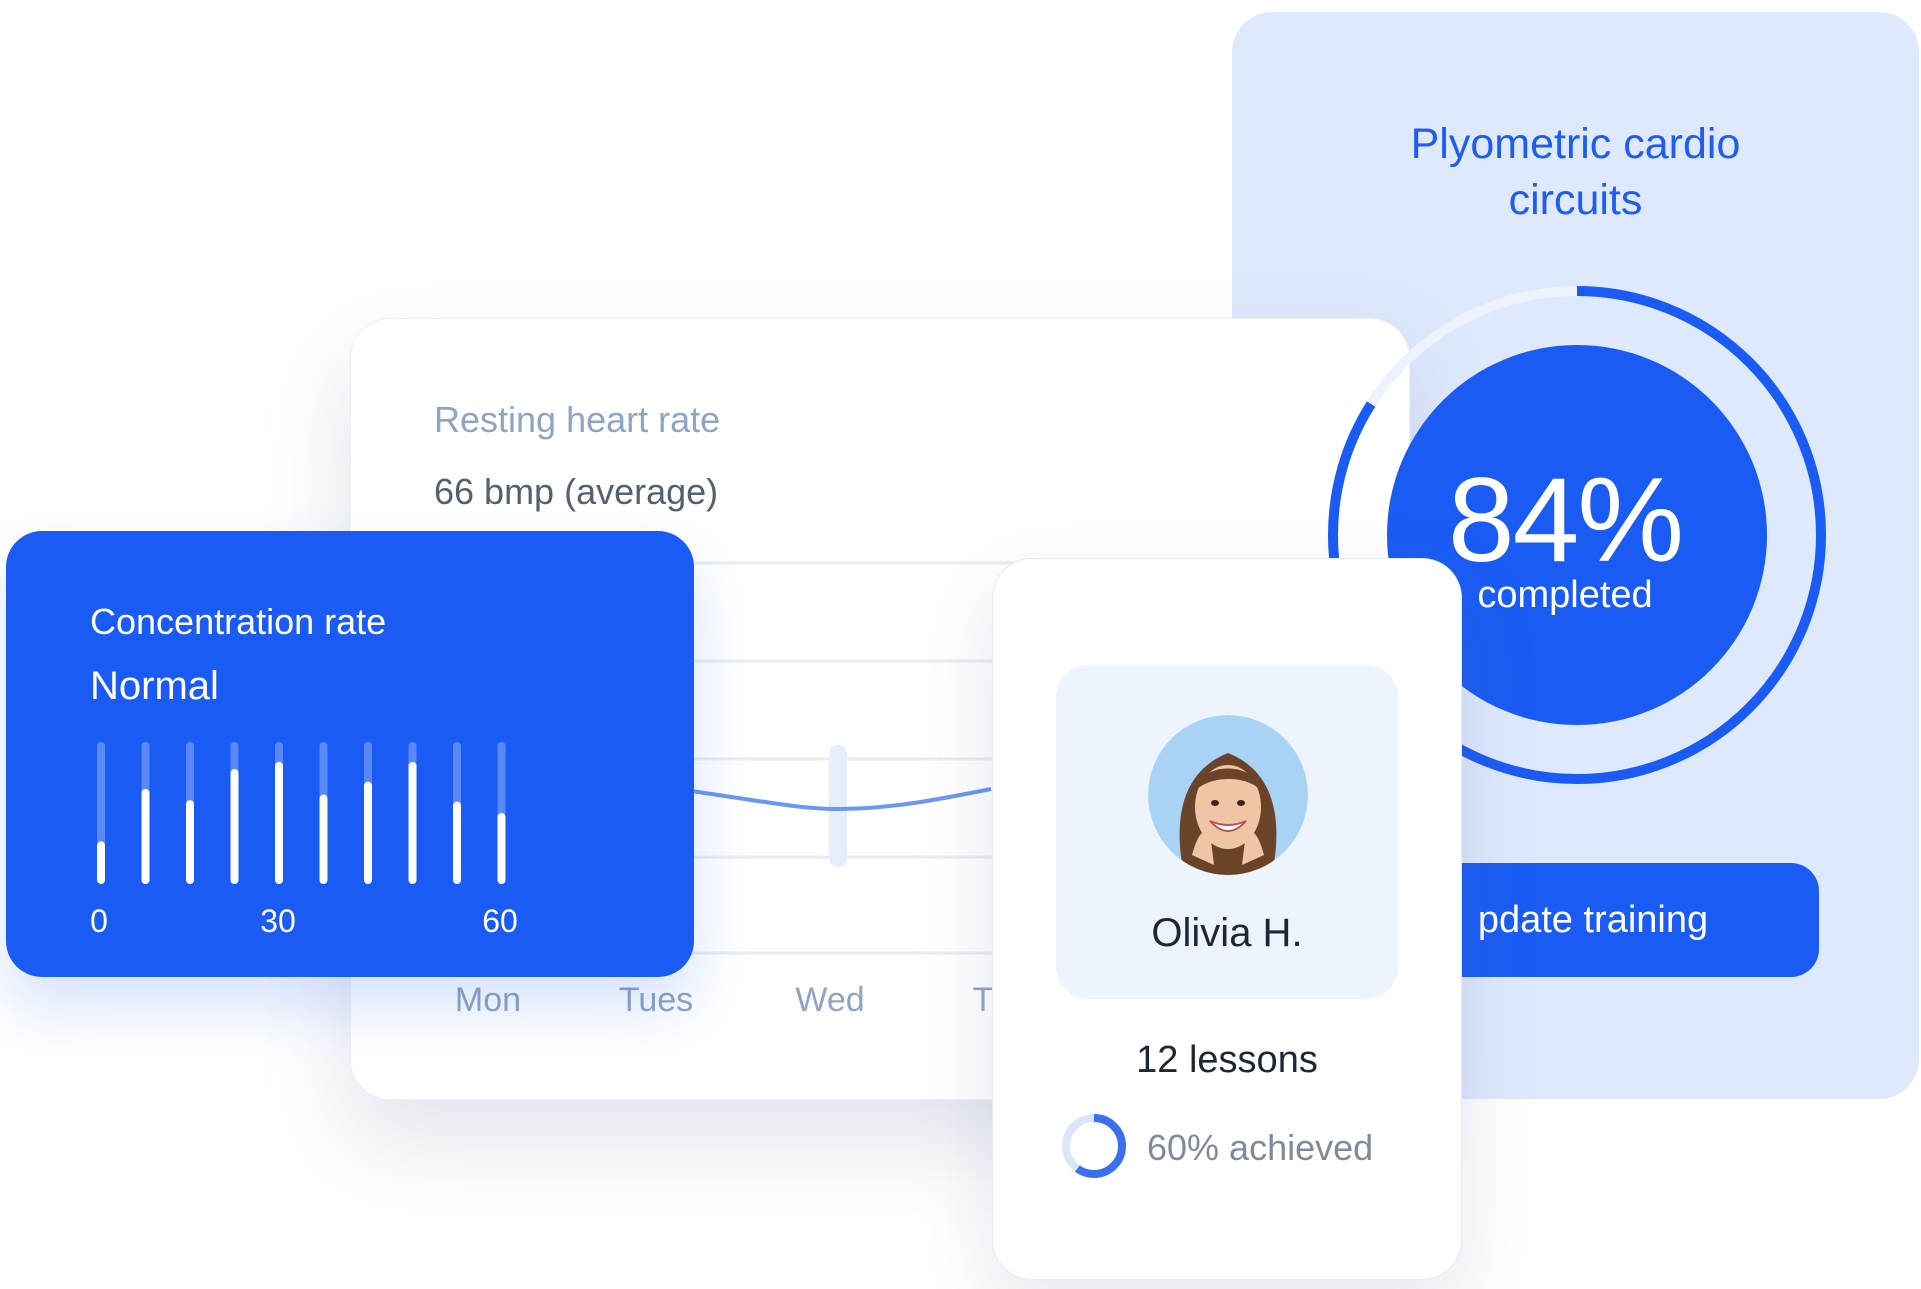 The height and width of the screenshot is (1289, 1921). Describe the element at coordinates (1575, 200) in the screenshot. I see `cardio-title-line2: circuits` at that location.